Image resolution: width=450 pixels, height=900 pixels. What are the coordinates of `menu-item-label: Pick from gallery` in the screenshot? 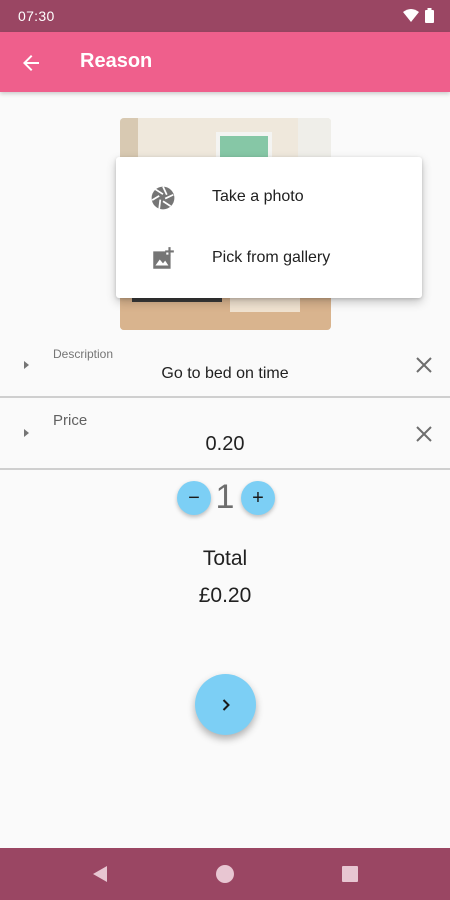 It's located at (271, 257).